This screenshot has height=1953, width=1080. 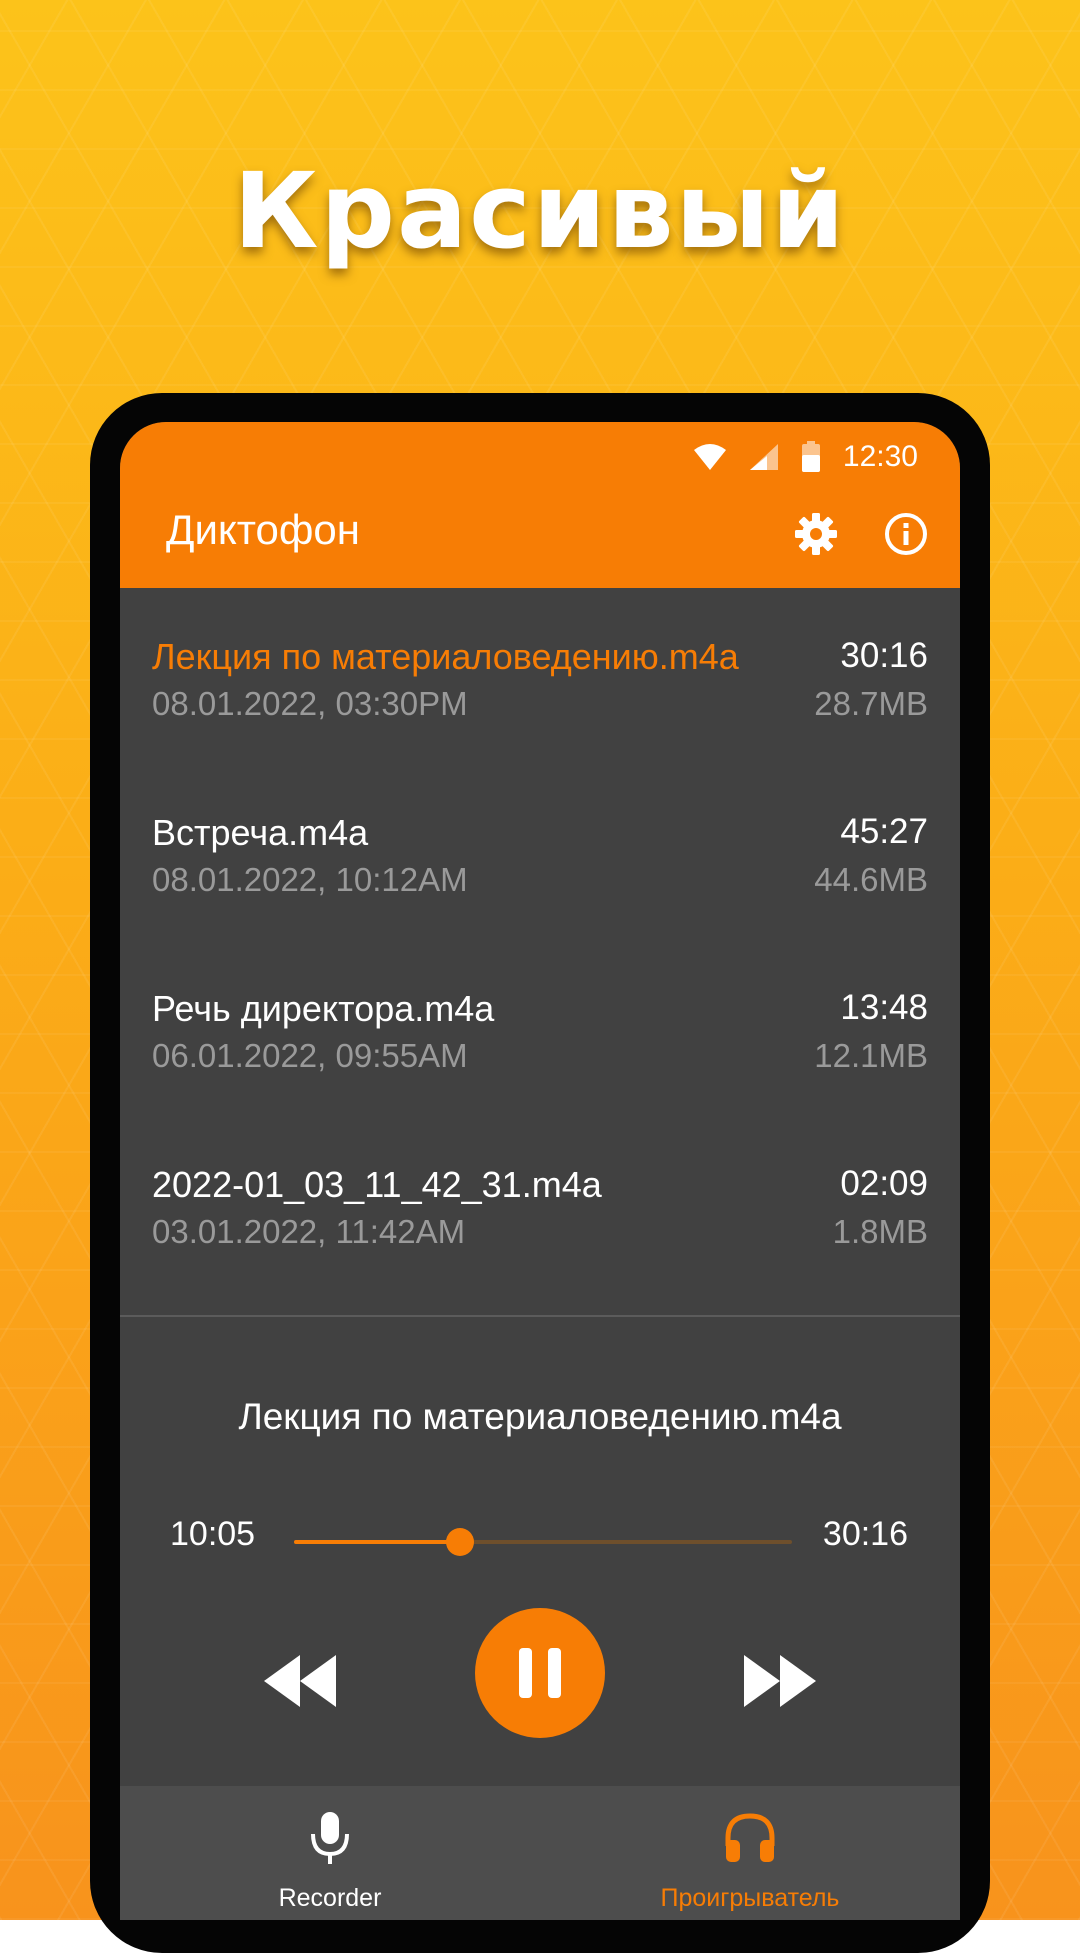 I want to click on microphone-icon, so click(x=330, y=1838).